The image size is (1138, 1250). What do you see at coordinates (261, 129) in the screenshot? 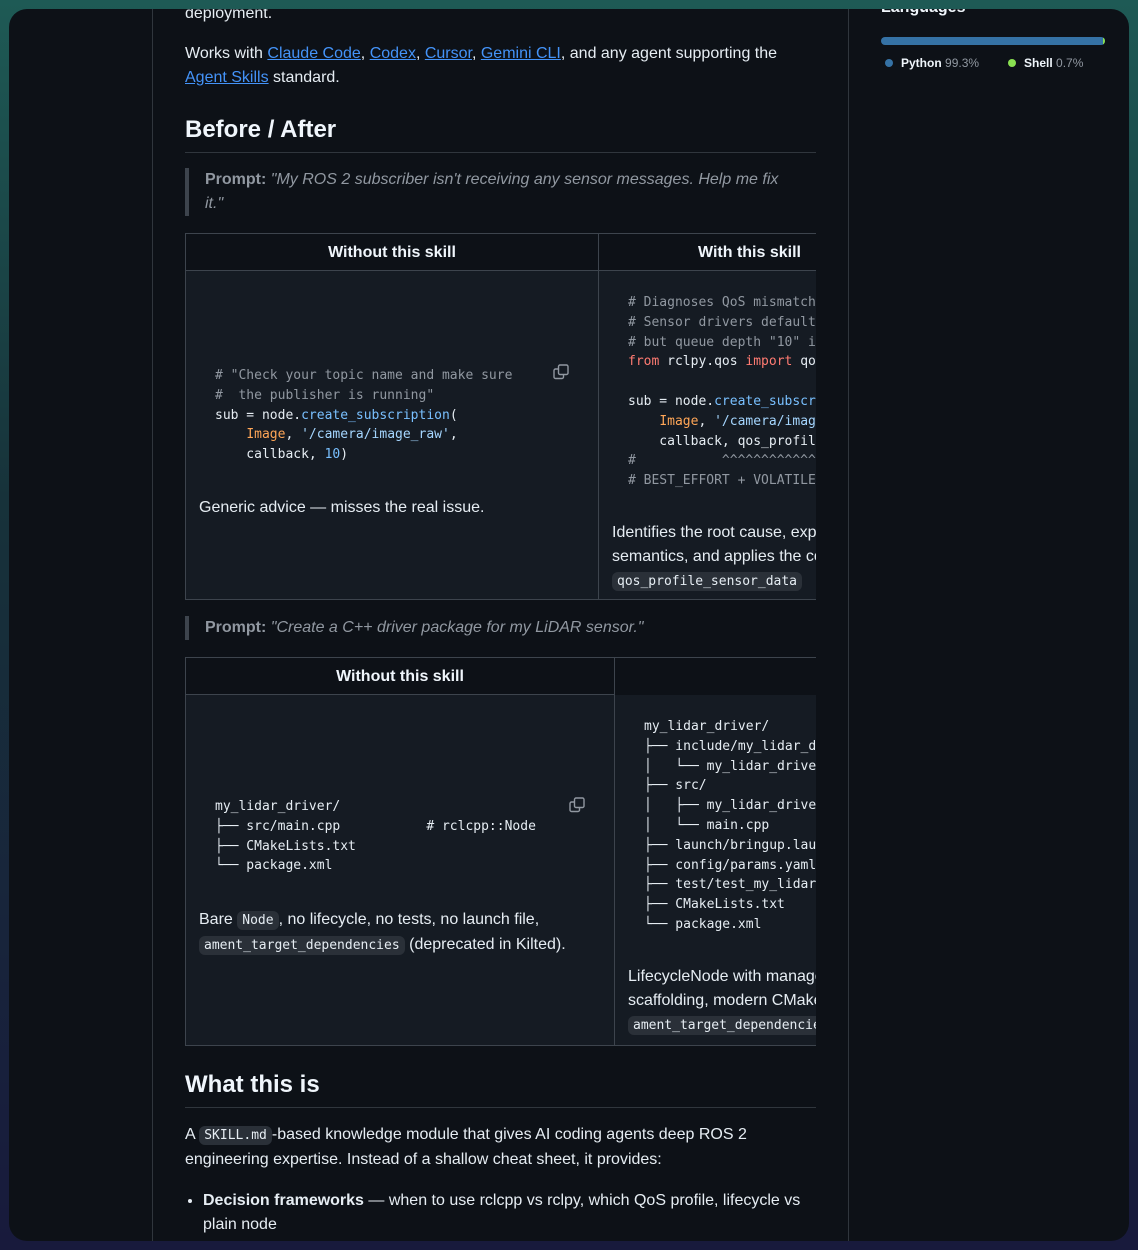
I see `before-after-heading: Before / After` at bounding box center [261, 129].